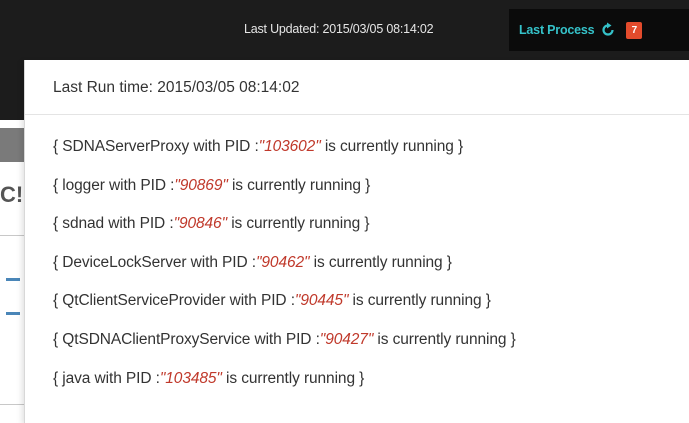  What do you see at coordinates (357, 87) in the screenshot?
I see `last-run-time: Last Run time: 2015/03/05 08:14:02` at bounding box center [357, 87].